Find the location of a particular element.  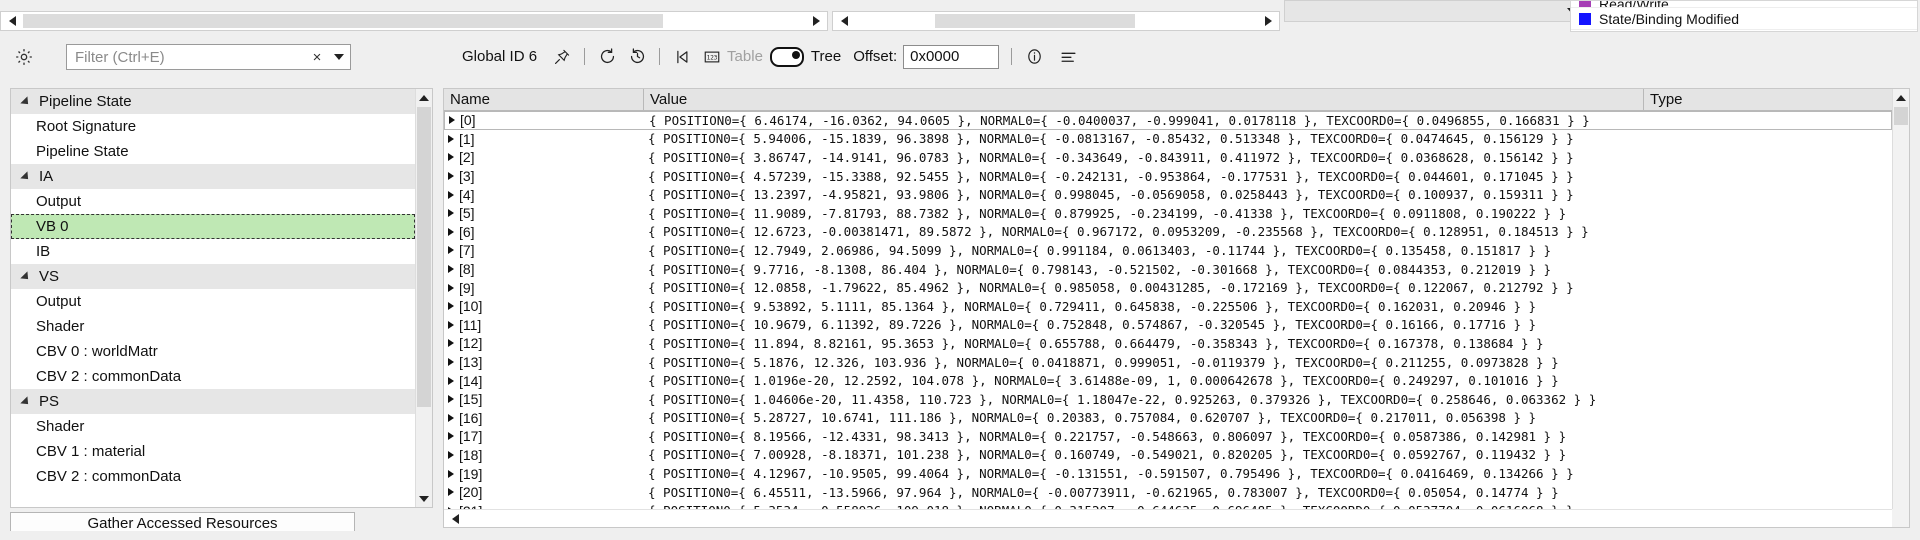

offset-input is located at coordinates (951, 56).